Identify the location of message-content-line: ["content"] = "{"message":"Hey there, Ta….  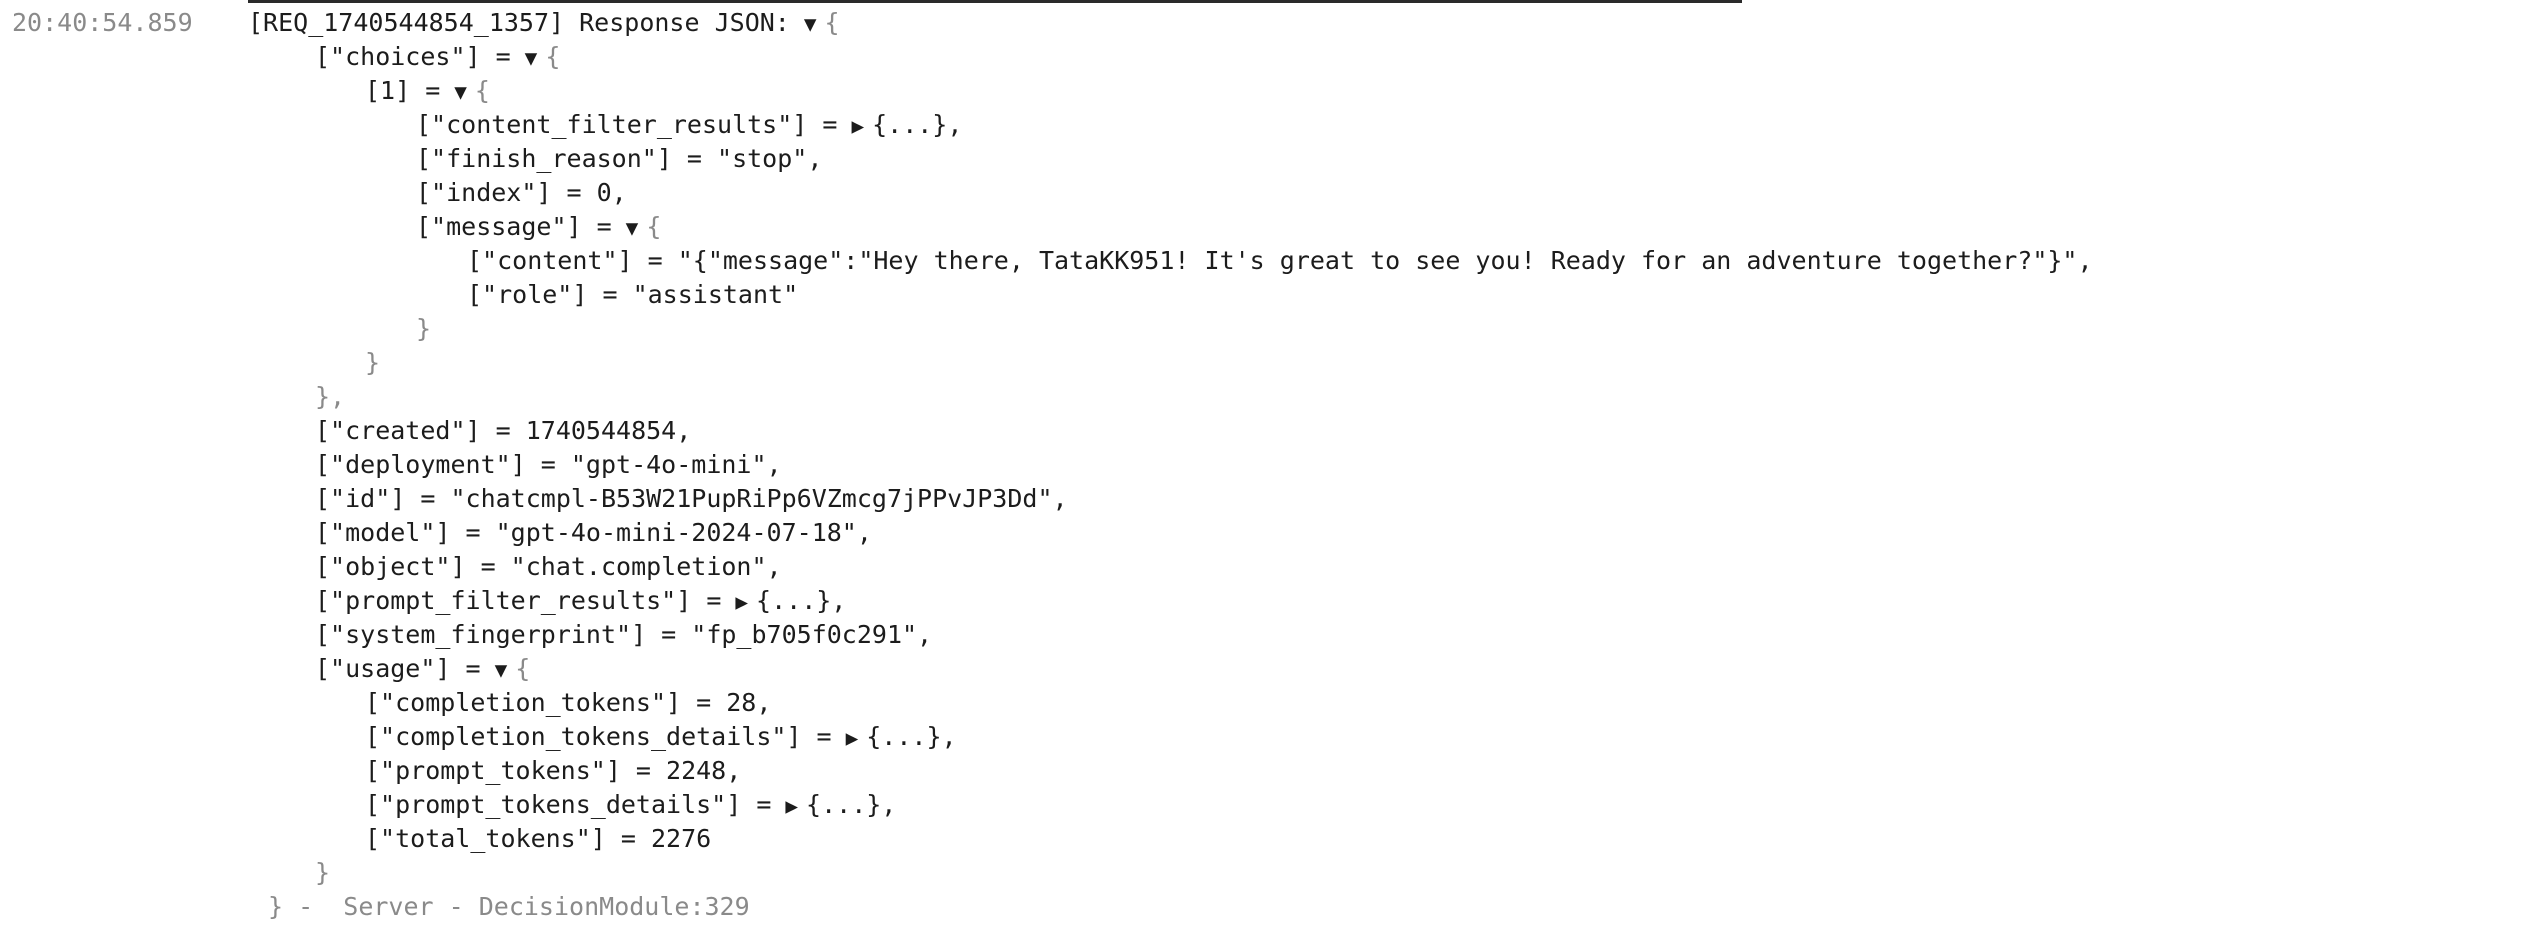
(1280, 260).